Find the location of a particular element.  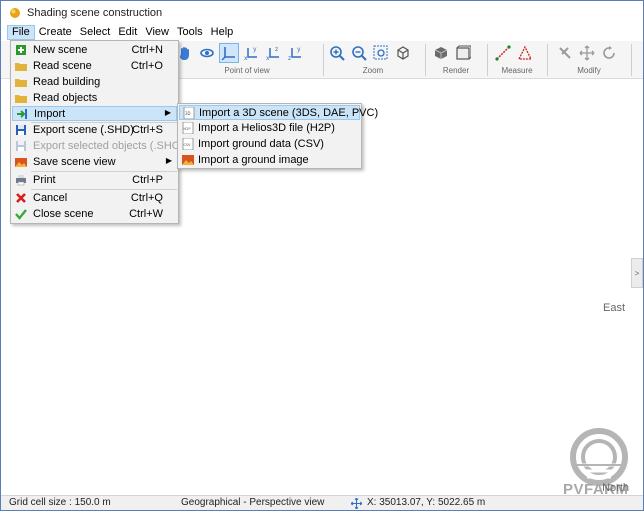

render-group: Render is located at coordinates (456, 60).